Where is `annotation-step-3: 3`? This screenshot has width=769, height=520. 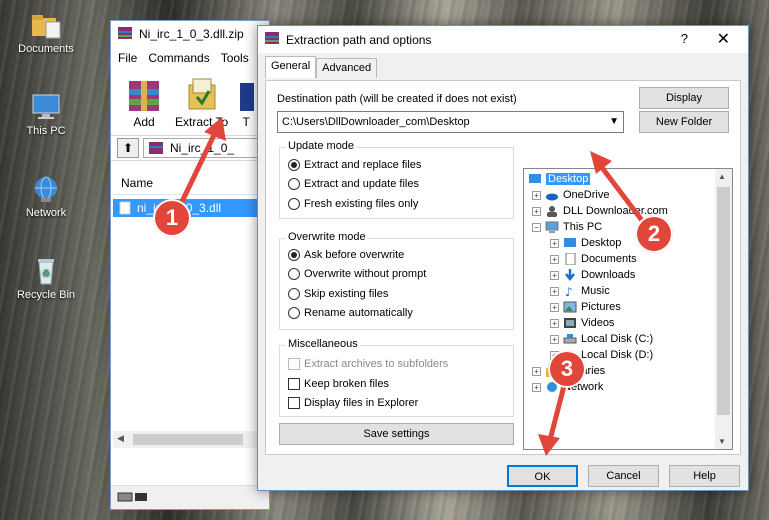
annotation-step-3: 3 is located at coordinates (567, 369).